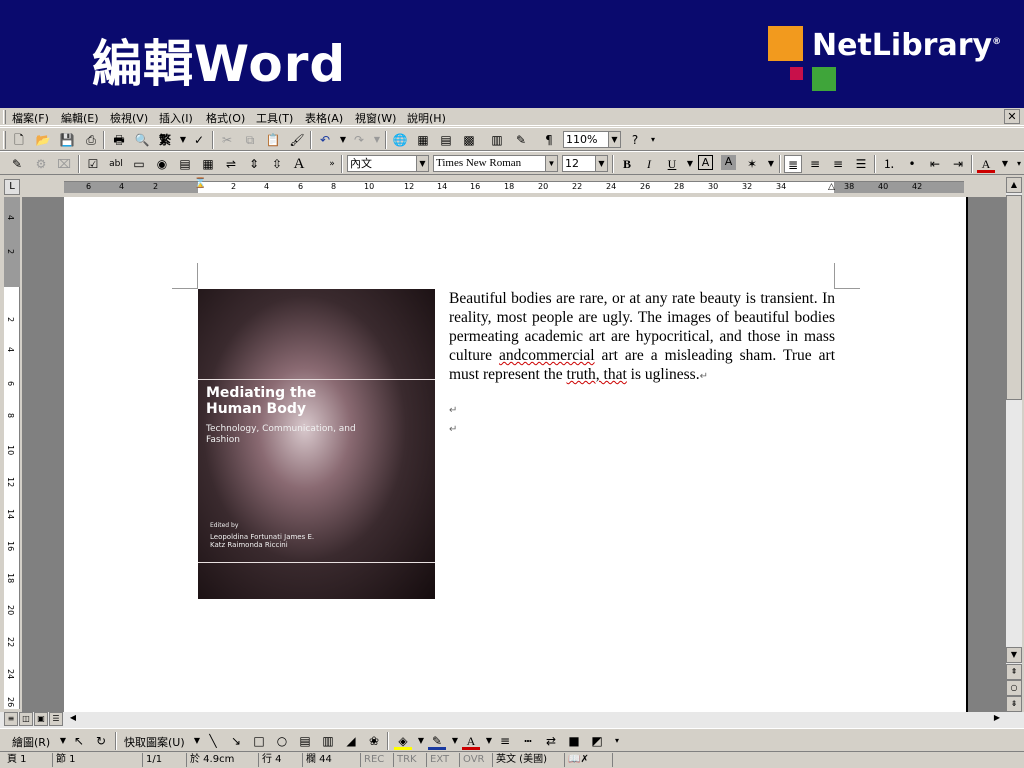 Image resolution: width=1024 pixels, height=768 pixels. Describe the element at coordinates (273, 140) in the screenshot. I see `paste-icon: 📋` at that location.